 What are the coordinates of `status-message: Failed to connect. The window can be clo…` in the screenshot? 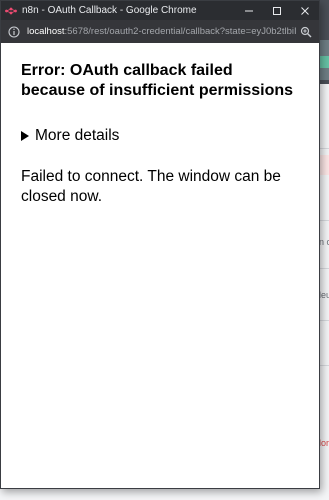 It's located at (151, 186).